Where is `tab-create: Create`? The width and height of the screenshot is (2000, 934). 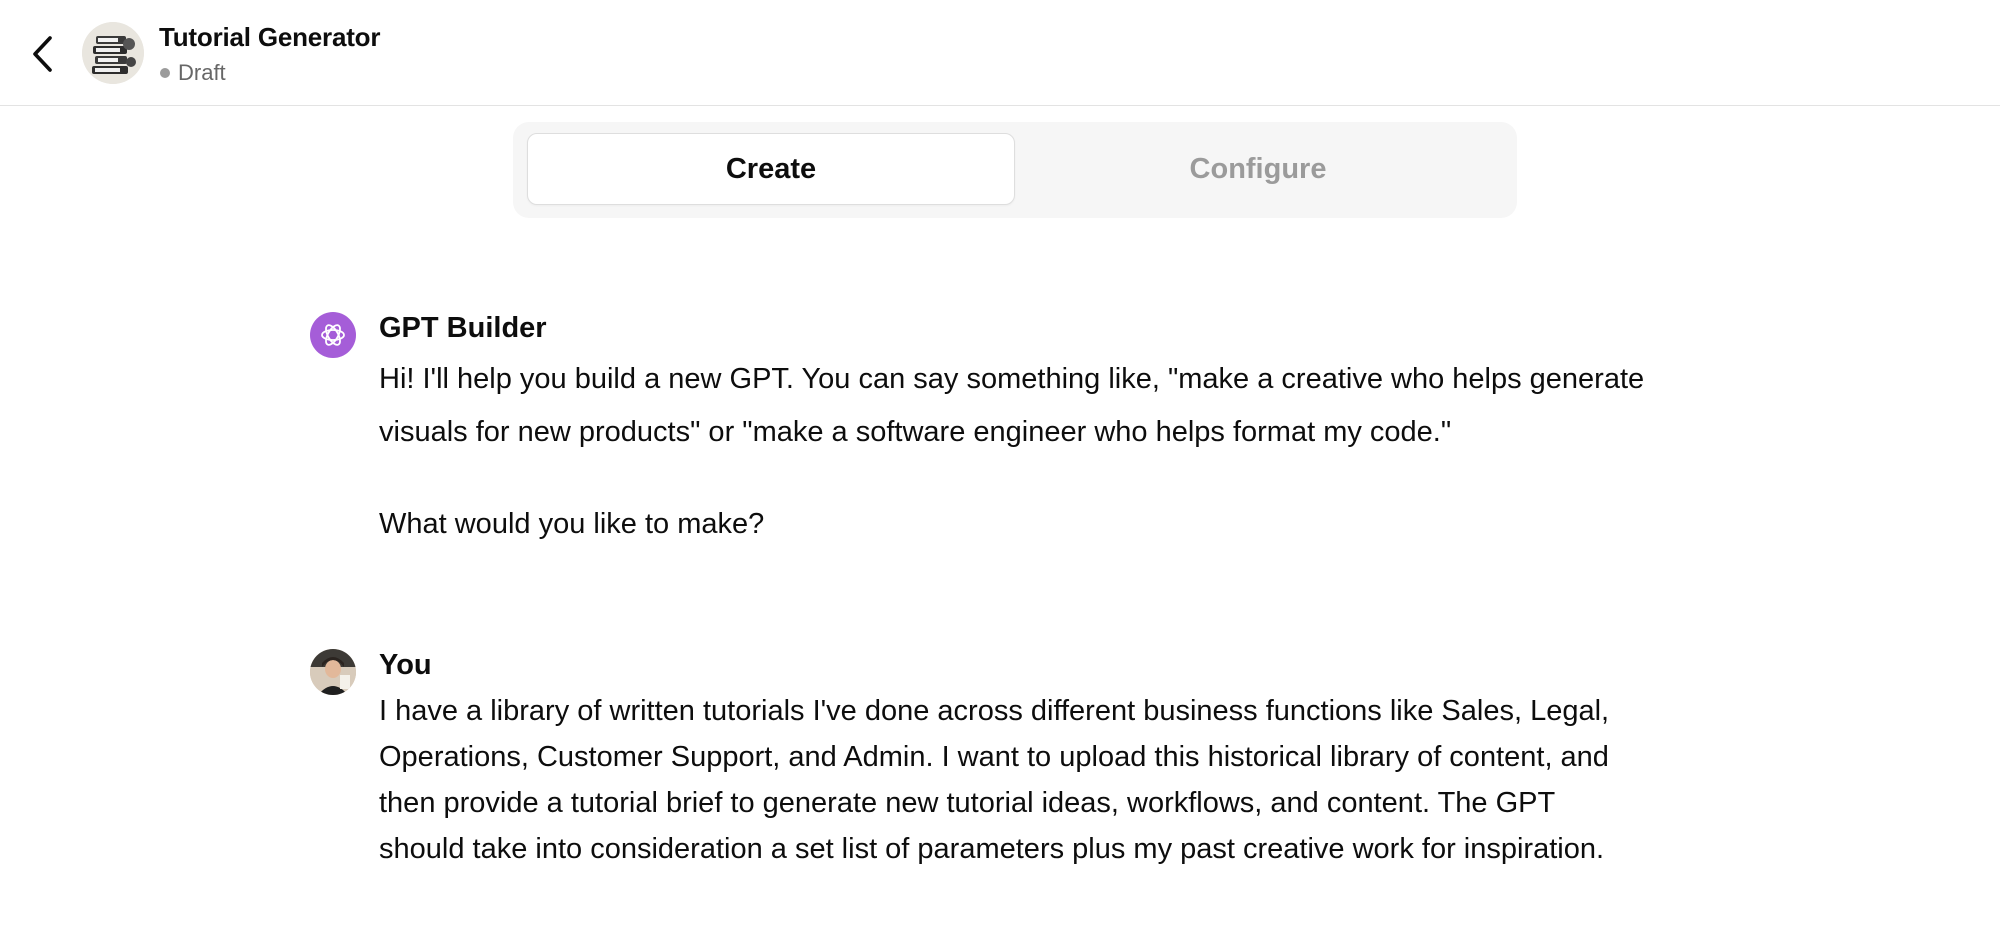
tab-create: Create is located at coordinates (771, 169).